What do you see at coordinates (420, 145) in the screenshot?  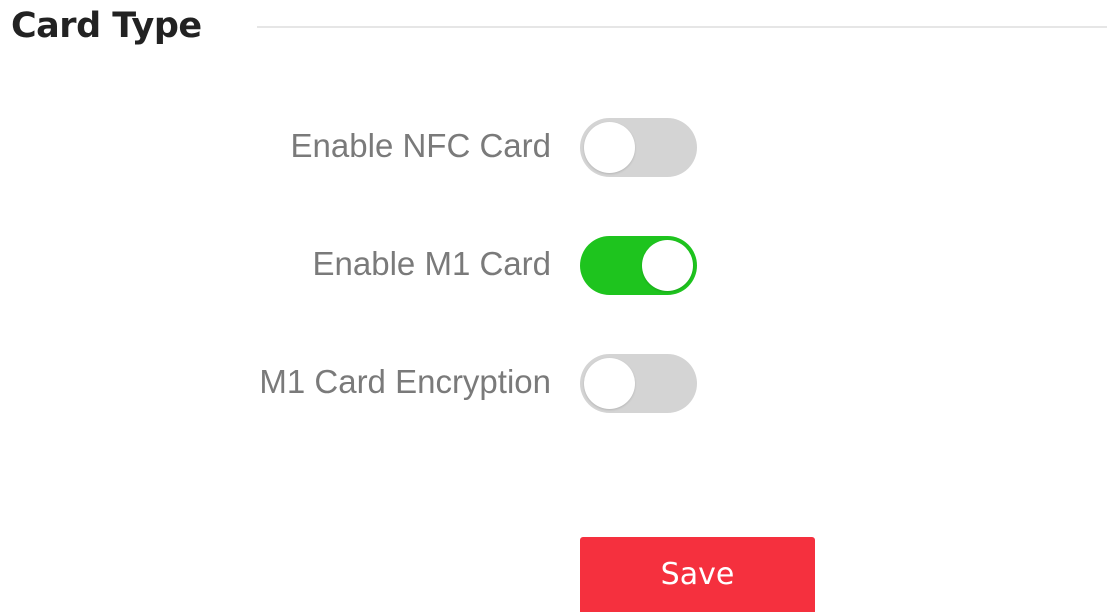 I see `enable-nfc-card-label: Enable NFC Card` at bounding box center [420, 145].